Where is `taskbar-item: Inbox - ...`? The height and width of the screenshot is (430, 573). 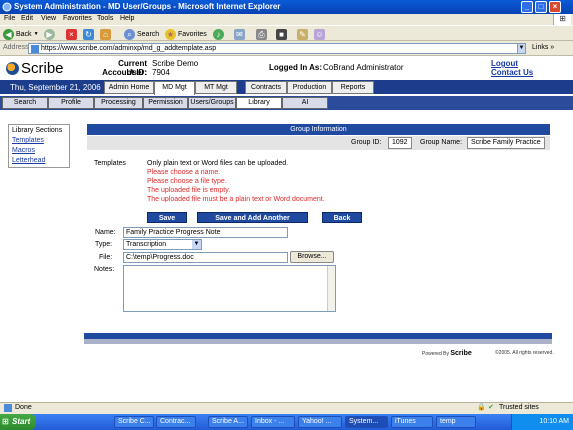
taskbar-item: Inbox - ... is located at coordinates (273, 422).